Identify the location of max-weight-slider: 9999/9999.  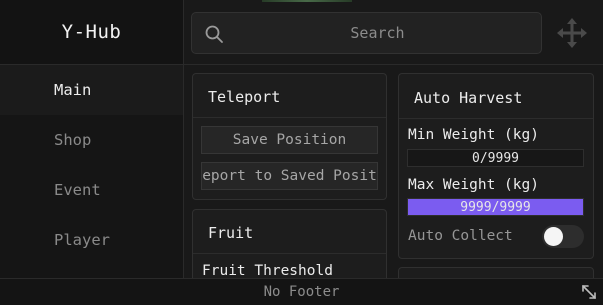
(495, 207).